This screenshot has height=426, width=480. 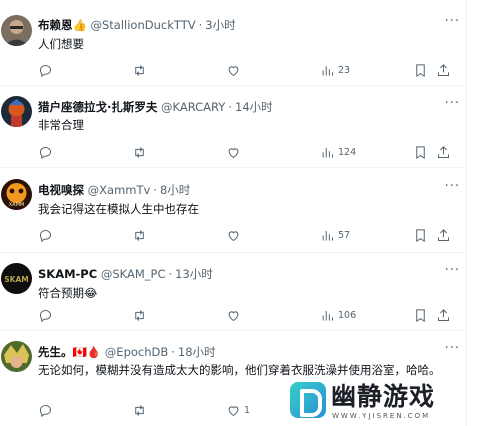 I want to click on display-name: 猎户座德拉戈·扎斯罗夫, so click(x=97, y=107).